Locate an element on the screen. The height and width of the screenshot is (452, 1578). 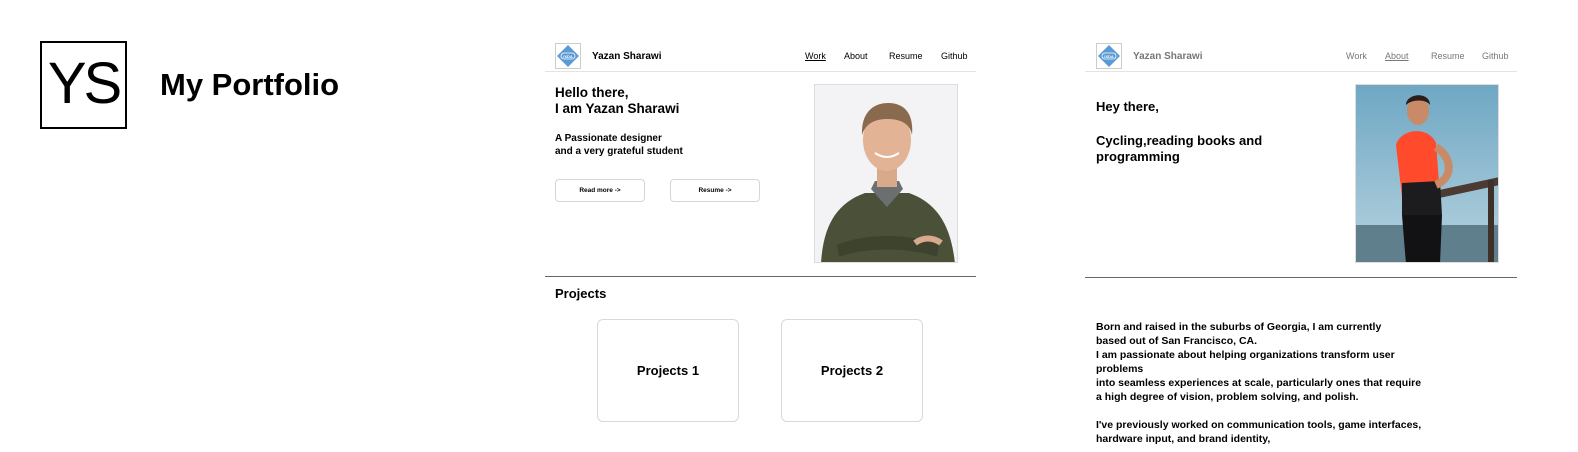
cyclist-image is located at coordinates (1427, 173).